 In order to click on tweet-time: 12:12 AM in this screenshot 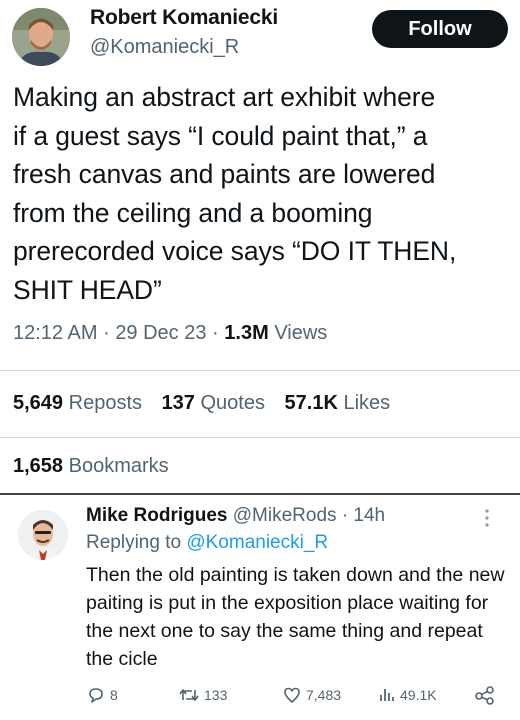, I will do `click(55, 333)`.